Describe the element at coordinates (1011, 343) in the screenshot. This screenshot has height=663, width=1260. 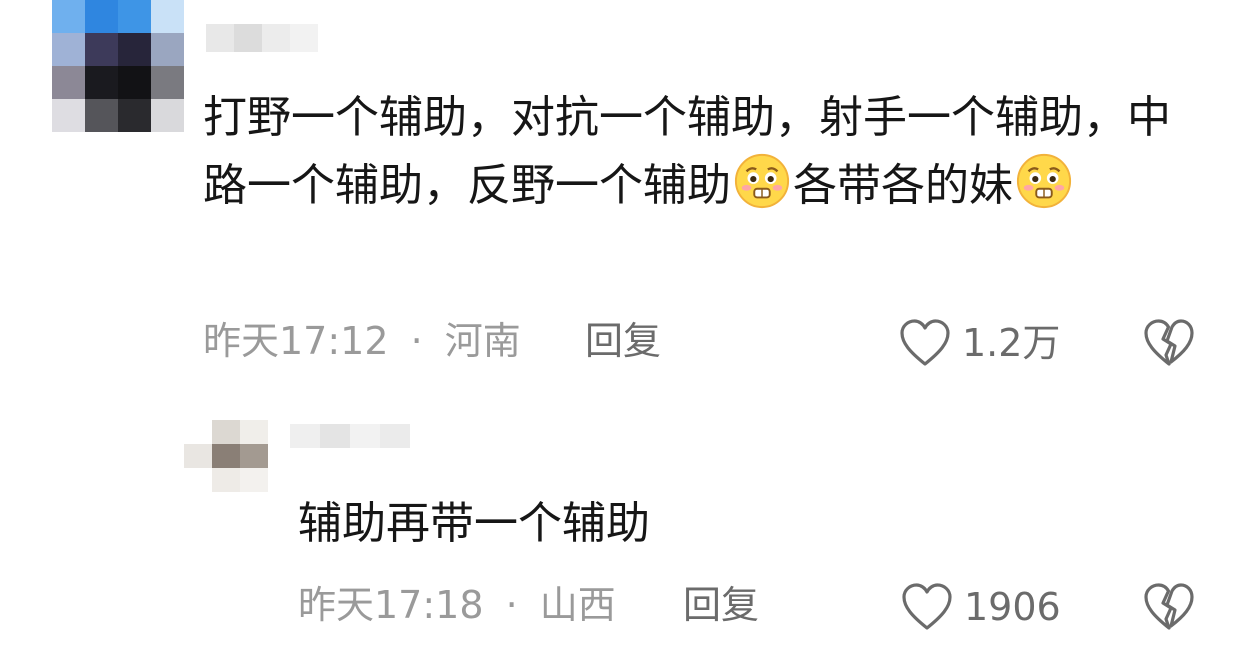
I see `like-count: 1.2万` at that location.